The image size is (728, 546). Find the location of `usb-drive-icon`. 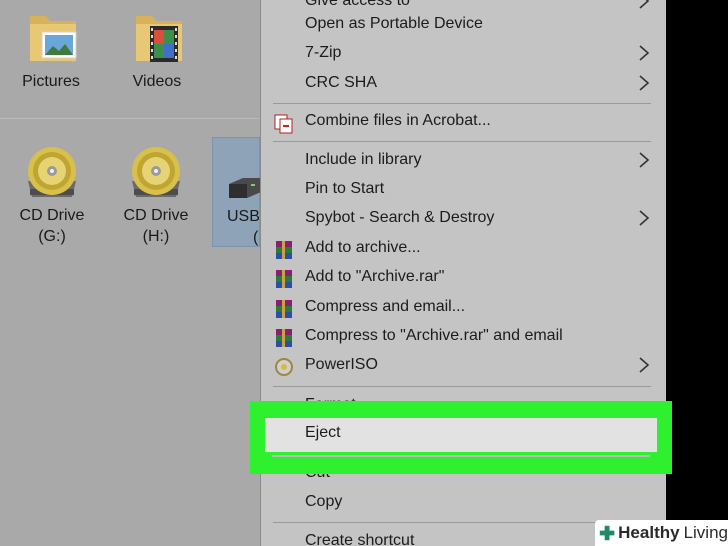

usb-drive-icon is located at coordinates (245, 188).